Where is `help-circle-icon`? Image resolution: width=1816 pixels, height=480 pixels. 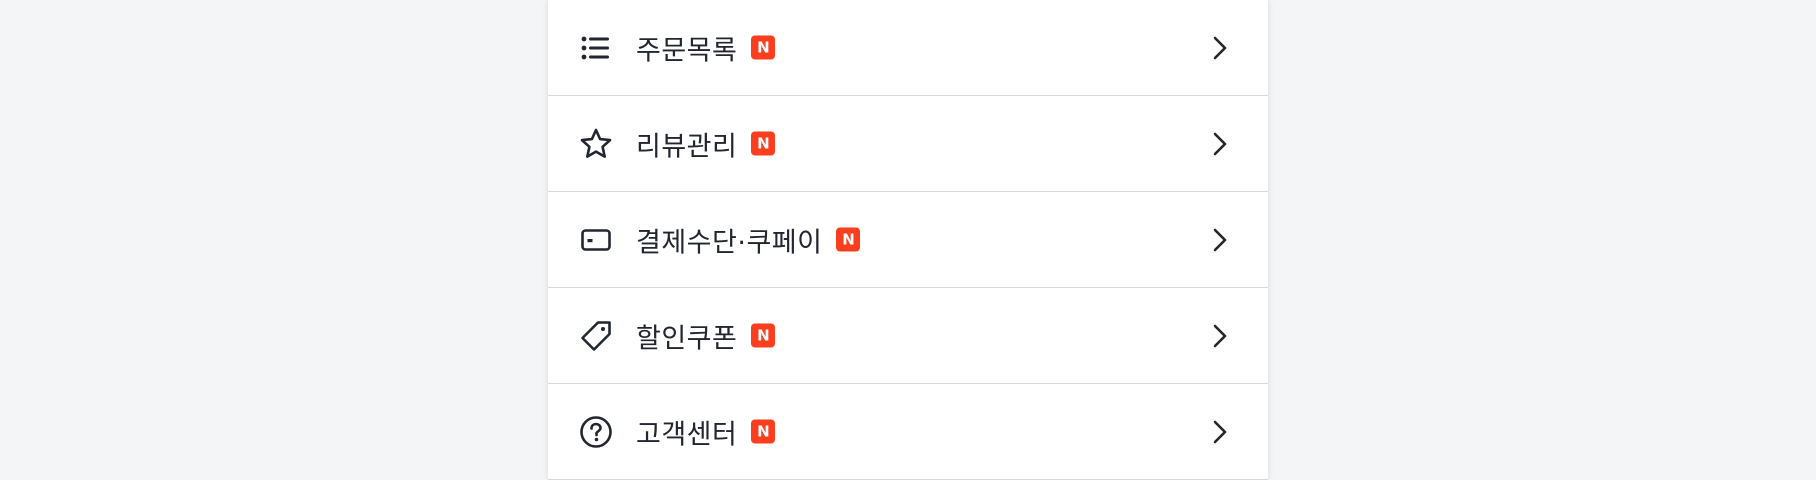
help-circle-icon is located at coordinates (596, 432).